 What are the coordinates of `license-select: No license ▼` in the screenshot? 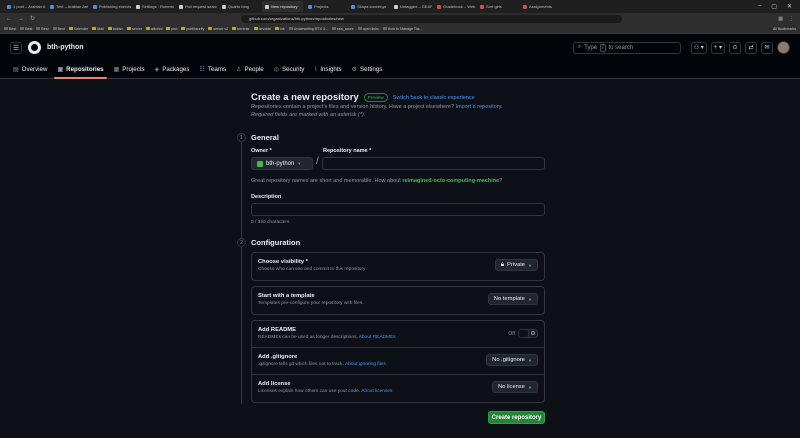 It's located at (514, 387).